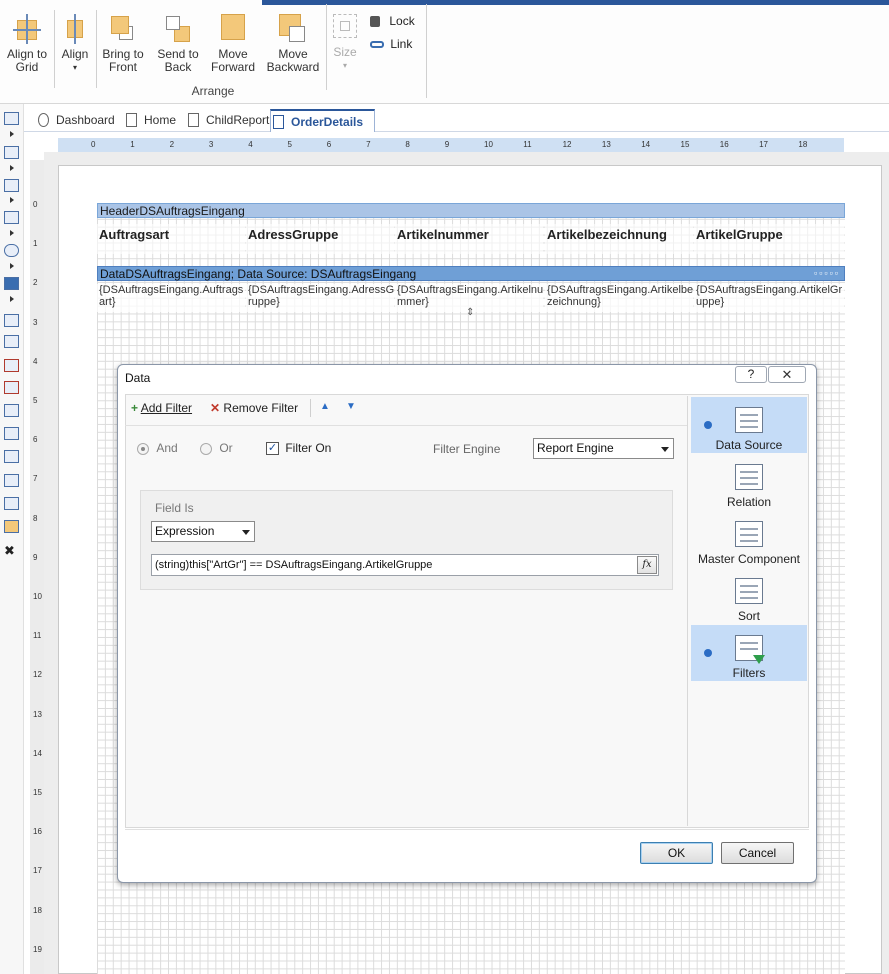 Image resolution: width=889 pixels, height=974 pixels. I want to click on field-is-value: Expression, so click(185, 531).